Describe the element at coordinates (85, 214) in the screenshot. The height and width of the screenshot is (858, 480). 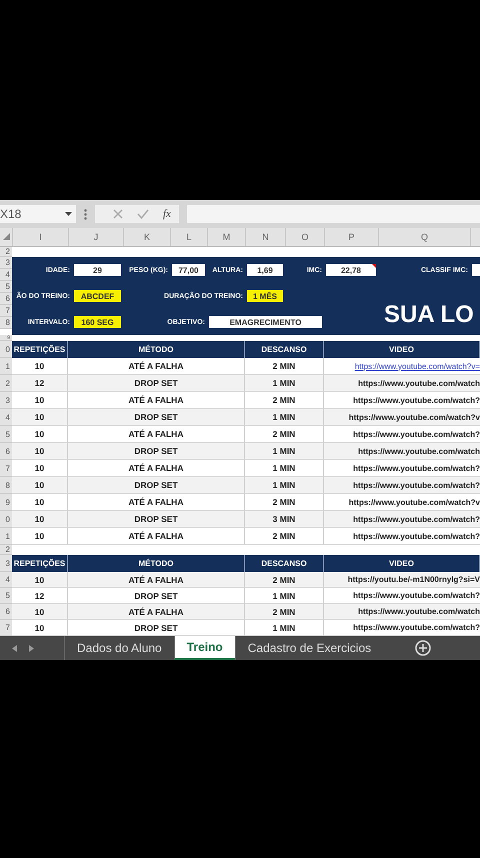
I see `more-icon` at that location.